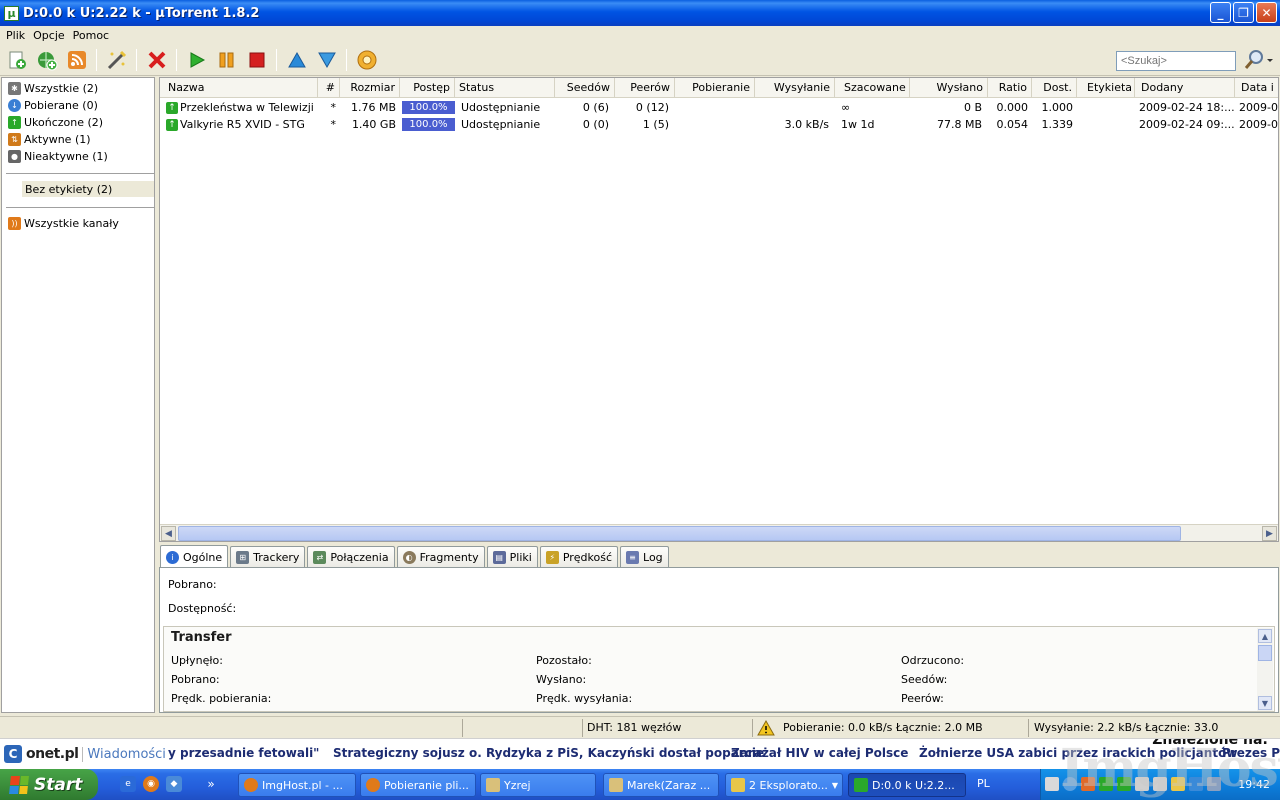 This screenshot has height=800, width=1280. Describe the element at coordinates (440, 556) in the screenshot. I see `tab-pieces: ◐ Fragmenty` at that location.